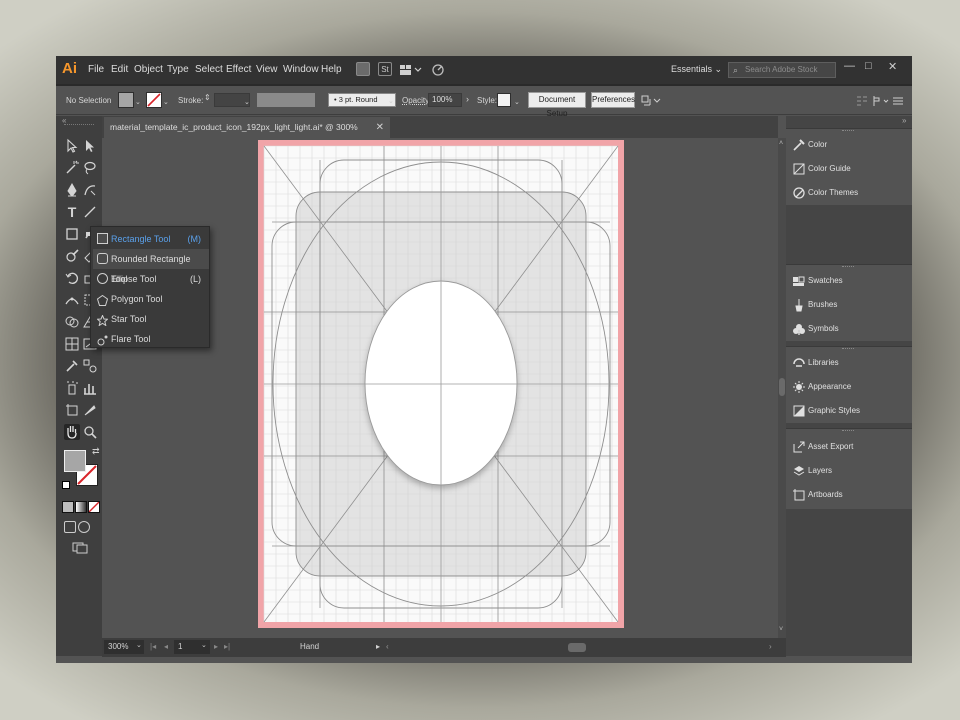 The height and width of the screenshot is (720, 960). Describe the element at coordinates (849, 329) in the screenshot. I see `panel-symbols: Symbols` at that location.